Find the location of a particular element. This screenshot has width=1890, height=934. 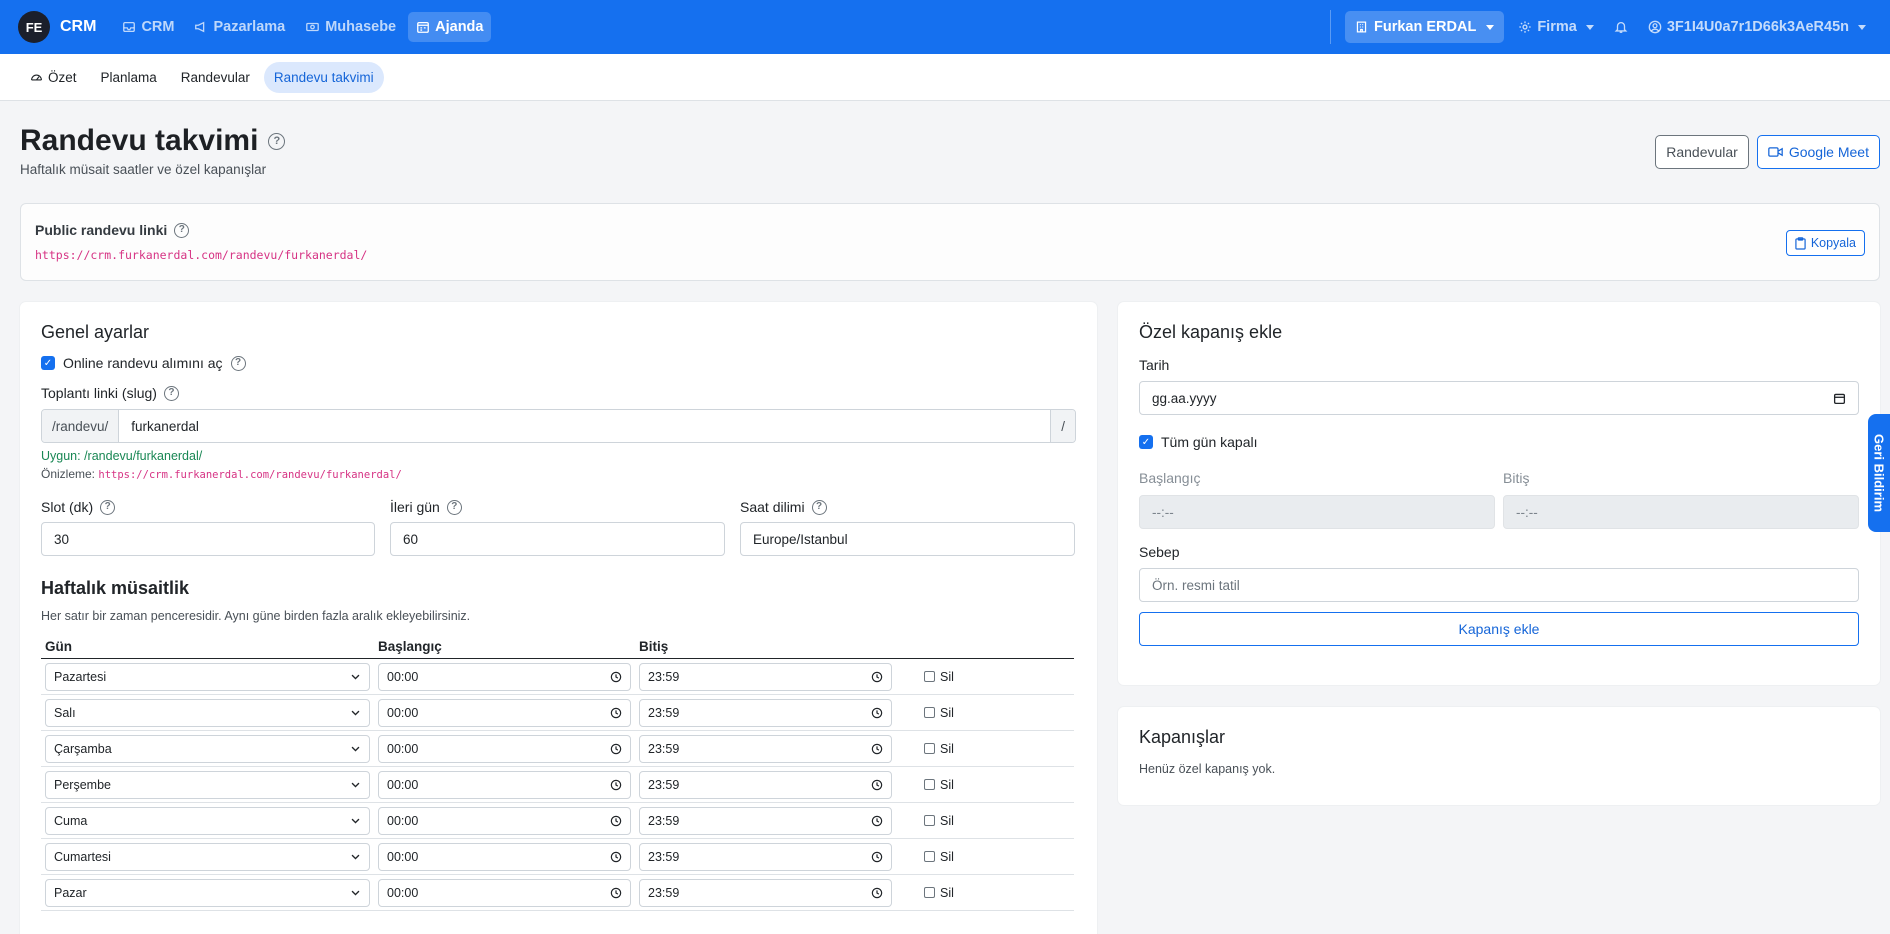

all-day-toggle: ✓ Tüm gün kapalı is located at coordinates (1499, 442).